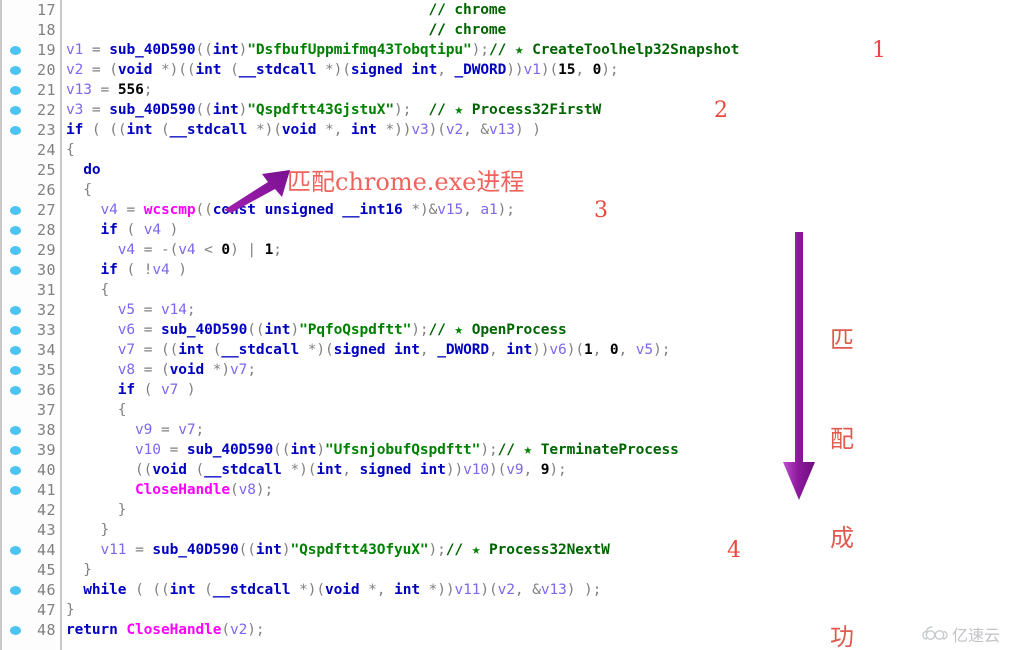 This screenshot has width=1021, height=650. Describe the element at coordinates (31, 390) in the screenshot. I see `gutter-row-36: 36` at that location.